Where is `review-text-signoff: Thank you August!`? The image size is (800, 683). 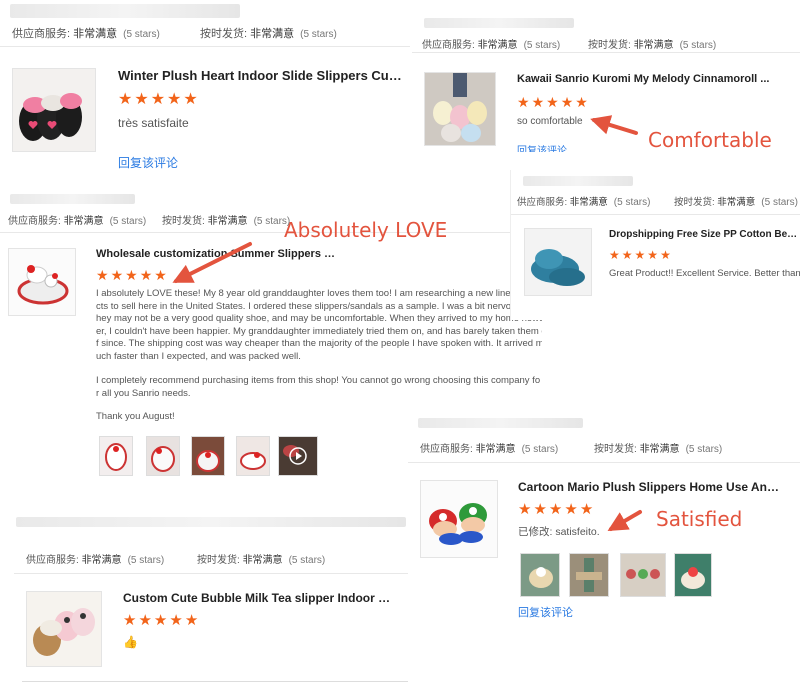
review-text-signoff: Thank you August! is located at coordinates (135, 416).